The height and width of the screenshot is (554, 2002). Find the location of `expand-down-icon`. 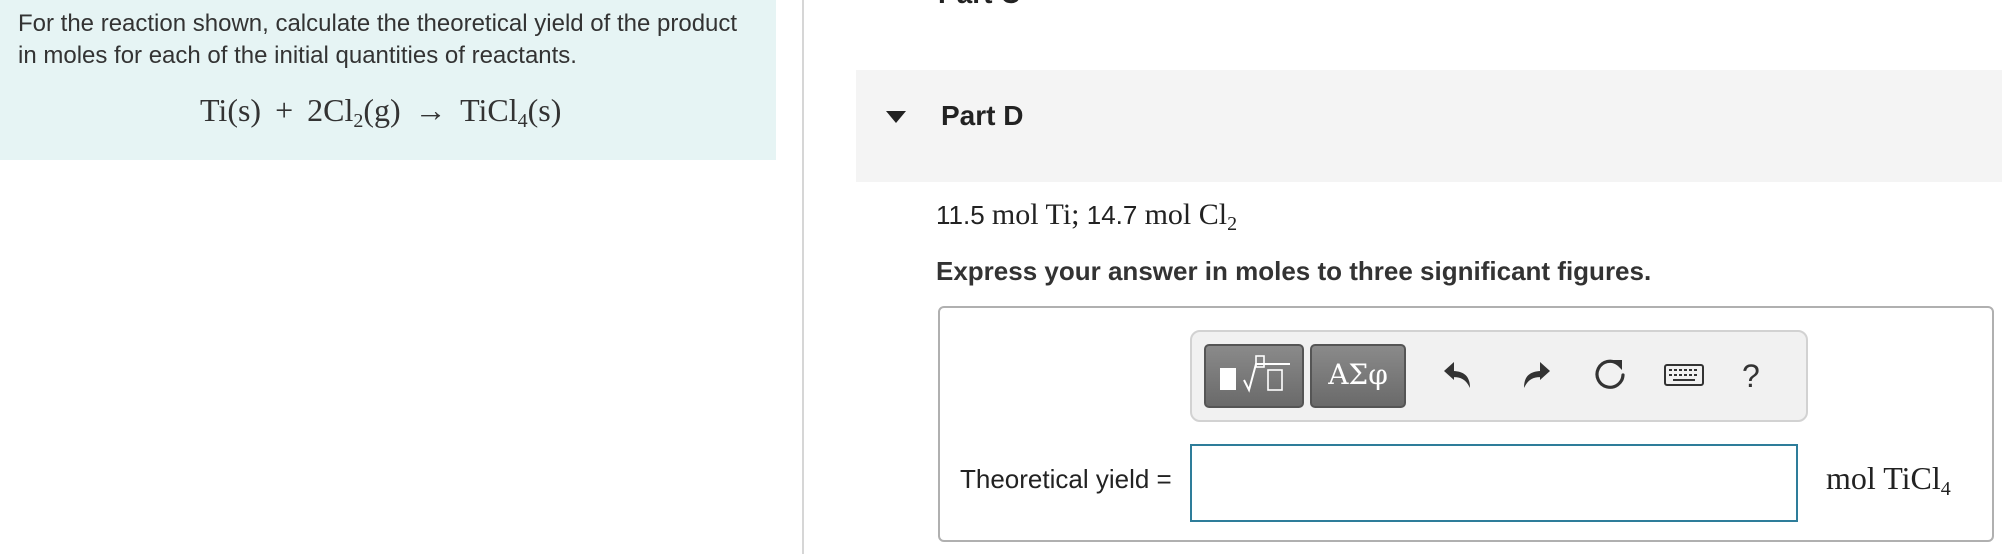

expand-down-icon is located at coordinates (896, 117).